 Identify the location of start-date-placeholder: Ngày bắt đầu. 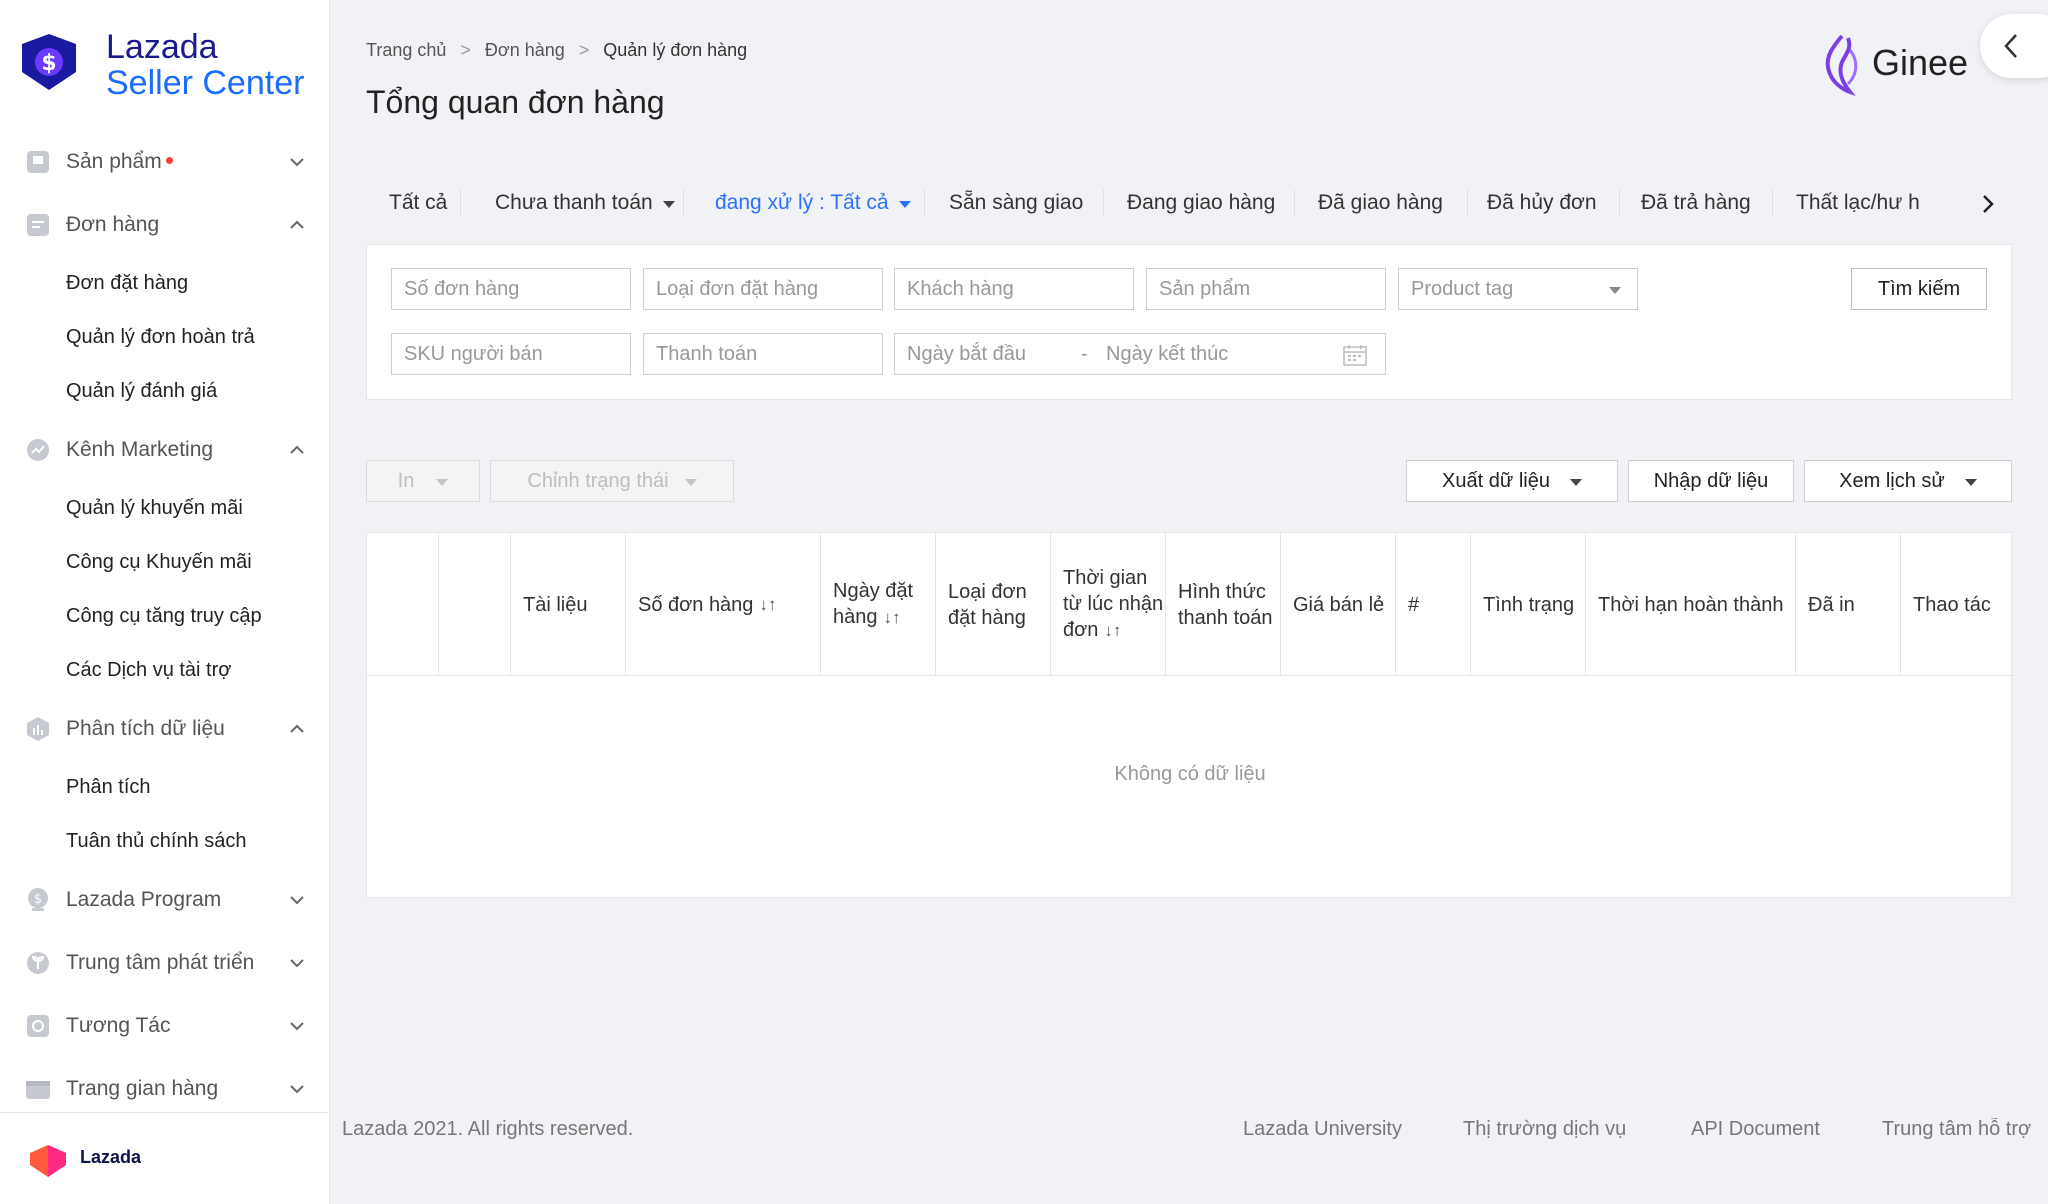
(966, 354).